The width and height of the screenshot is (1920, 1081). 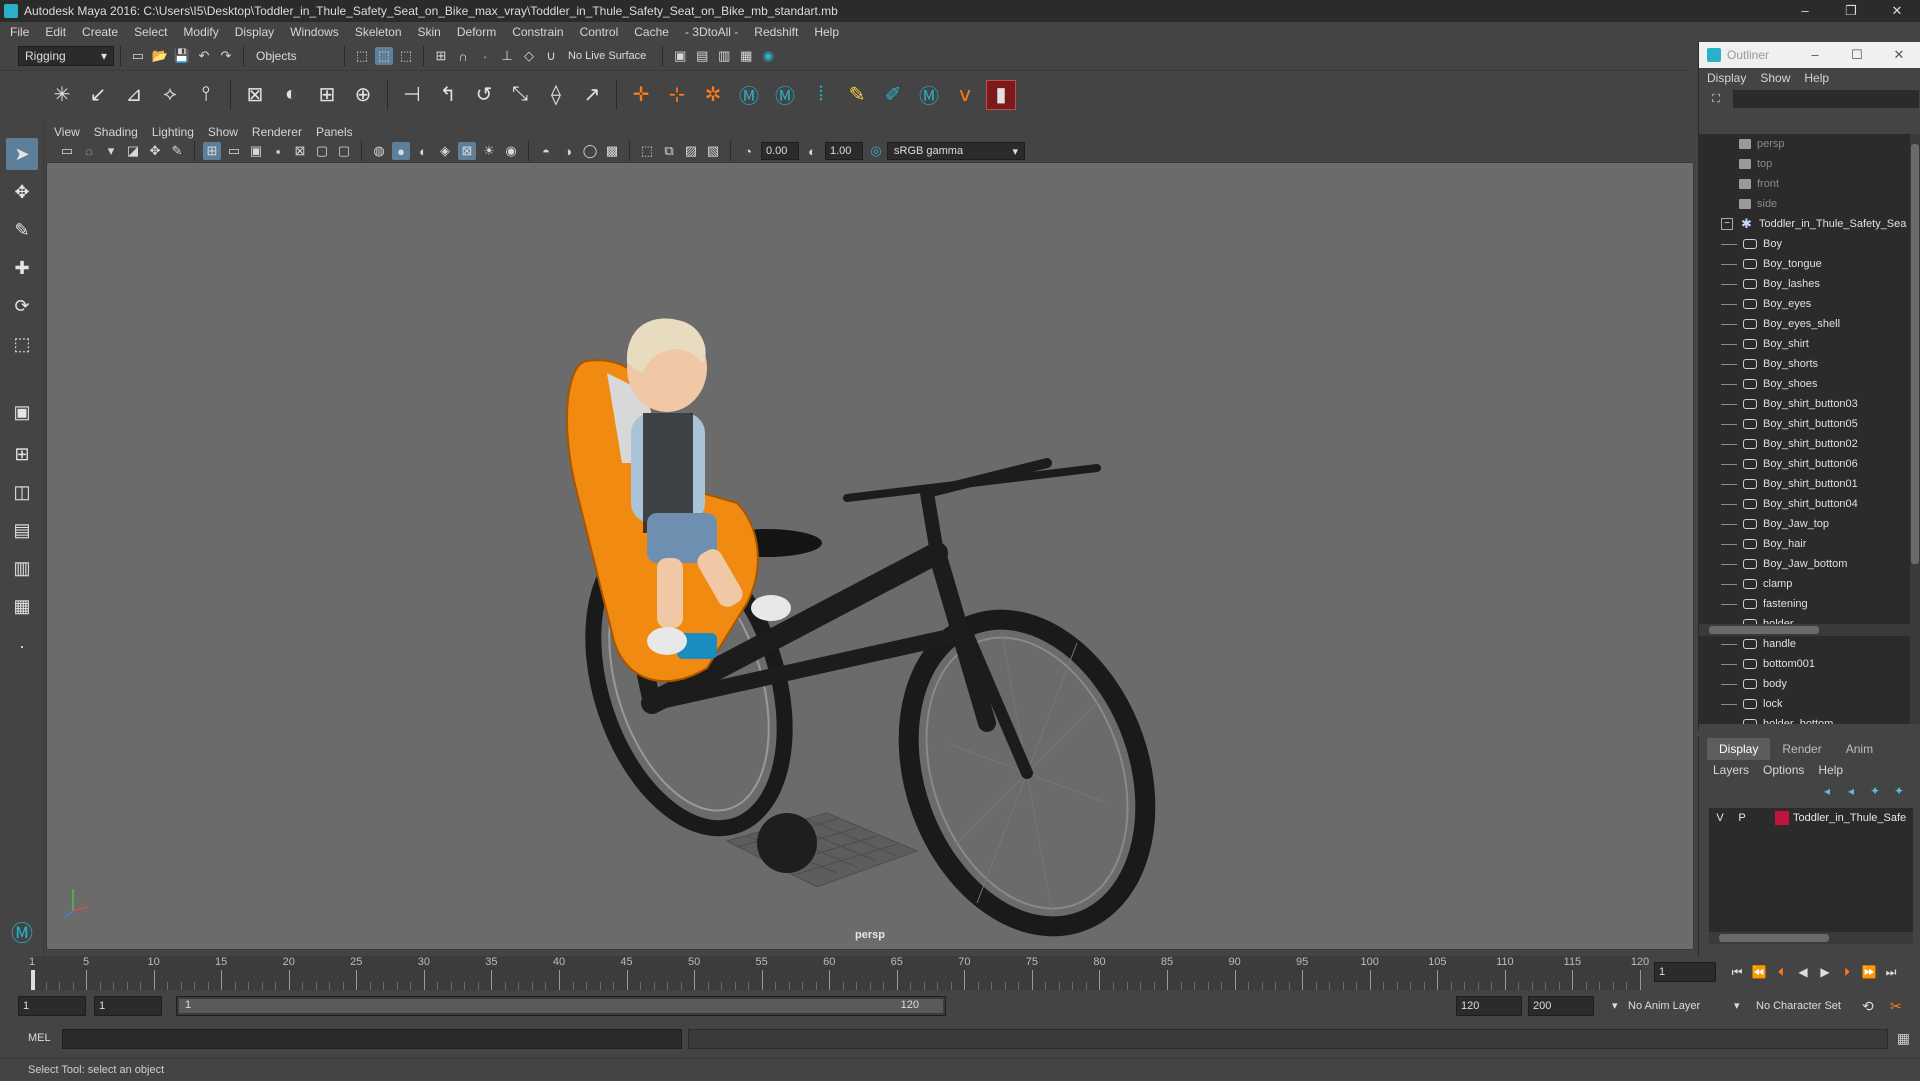 What do you see at coordinates (223, 132) in the screenshot?
I see `panel-menu-show: Show` at bounding box center [223, 132].